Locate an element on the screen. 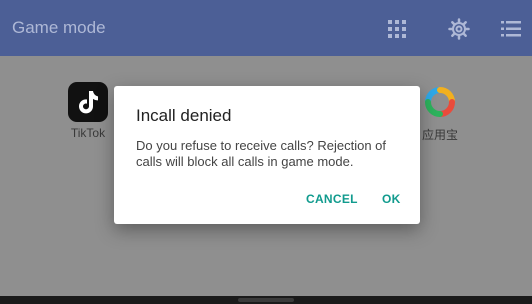 The image size is (532, 304). dialog-title: Incall denied is located at coordinates (184, 115).